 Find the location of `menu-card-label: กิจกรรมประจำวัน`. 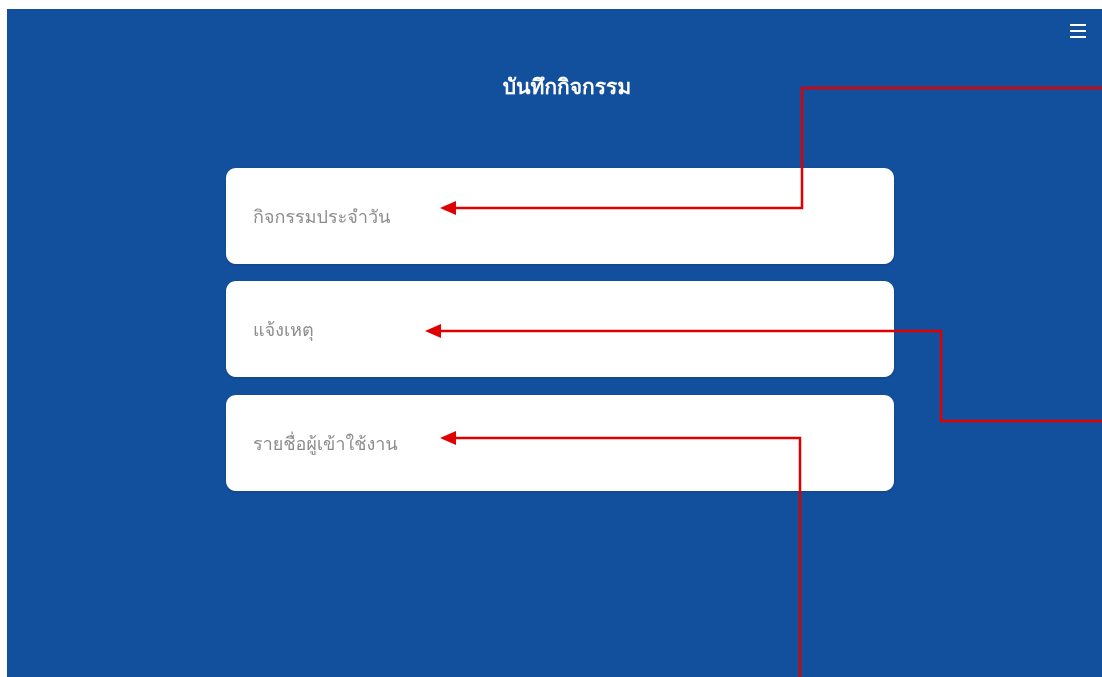

menu-card-label: กิจกรรมประจำวัน is located at coordinates (322, 217).